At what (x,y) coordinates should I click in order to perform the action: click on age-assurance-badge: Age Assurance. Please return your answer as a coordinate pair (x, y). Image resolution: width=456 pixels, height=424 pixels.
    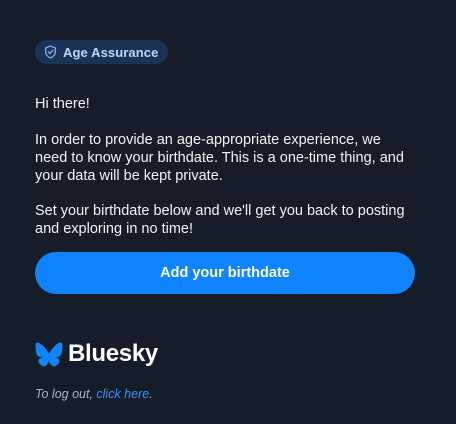
    Looking at the image, I should click on (102, 52).